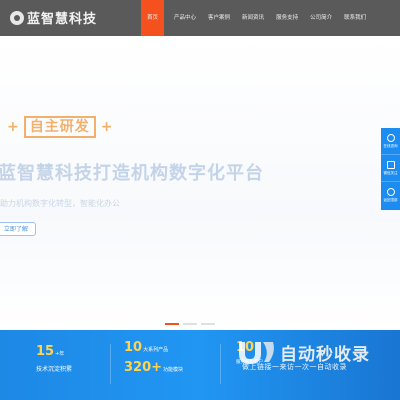 The width and height of the screenshot is (400, 400). I want to click on nav-support: 服务支持, so click(287, 18).